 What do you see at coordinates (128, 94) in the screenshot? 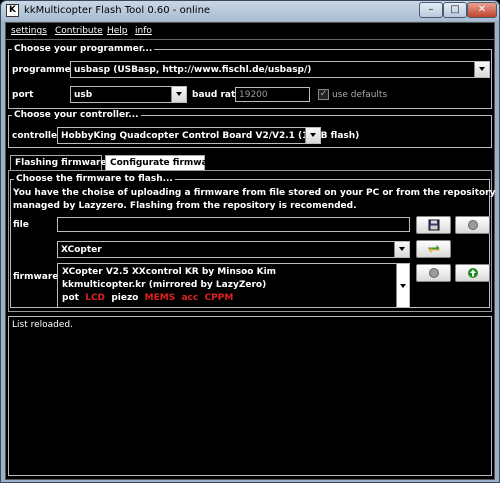
I see `port-select: usb` at bounding box center [128, 94].